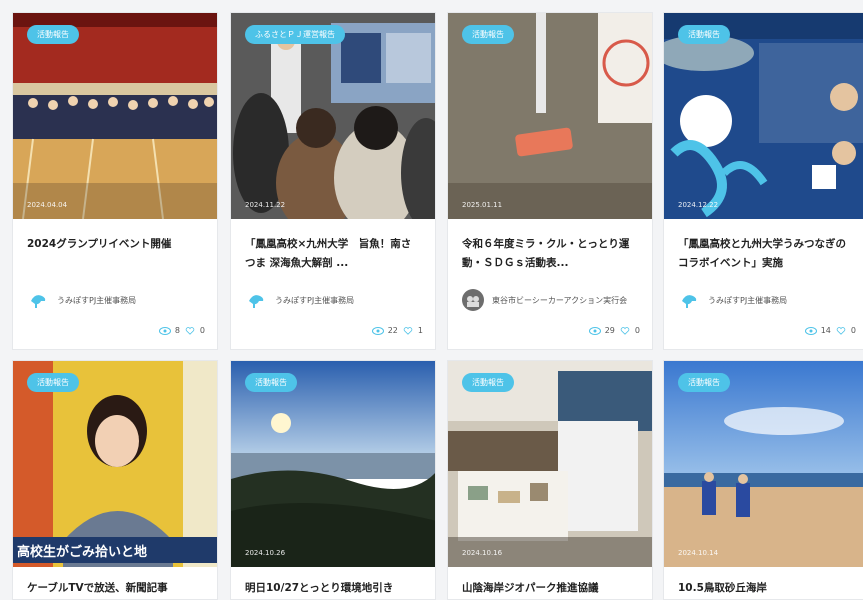  Describe the element at coordinates (763, 116) in the screenshot. I see `article-thumbnail: 活動報告 2024.12.22` at that location.